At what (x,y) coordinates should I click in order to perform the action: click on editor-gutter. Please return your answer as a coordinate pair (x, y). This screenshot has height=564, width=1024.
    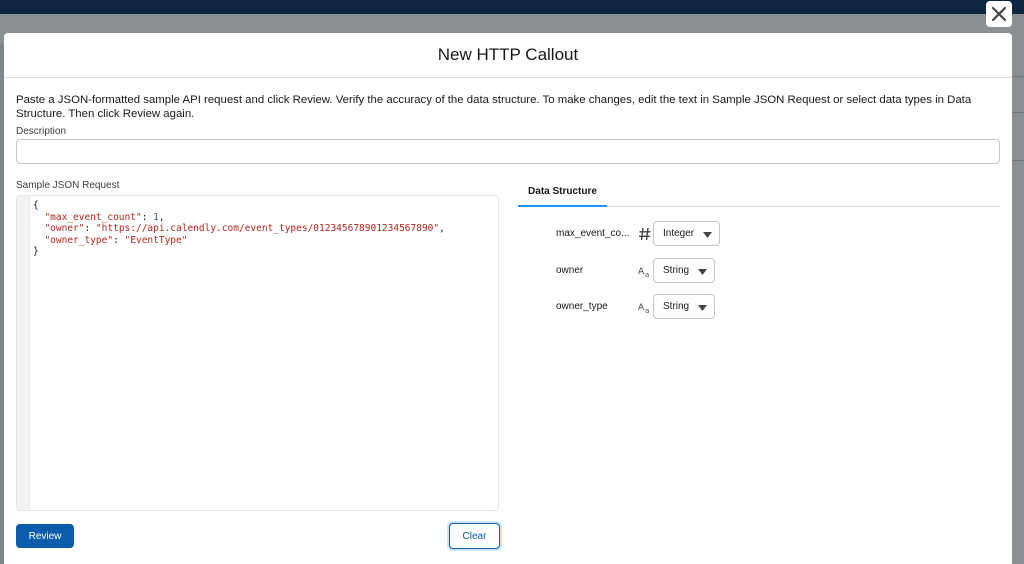
    Looking at the image, I should click on (23, 353).